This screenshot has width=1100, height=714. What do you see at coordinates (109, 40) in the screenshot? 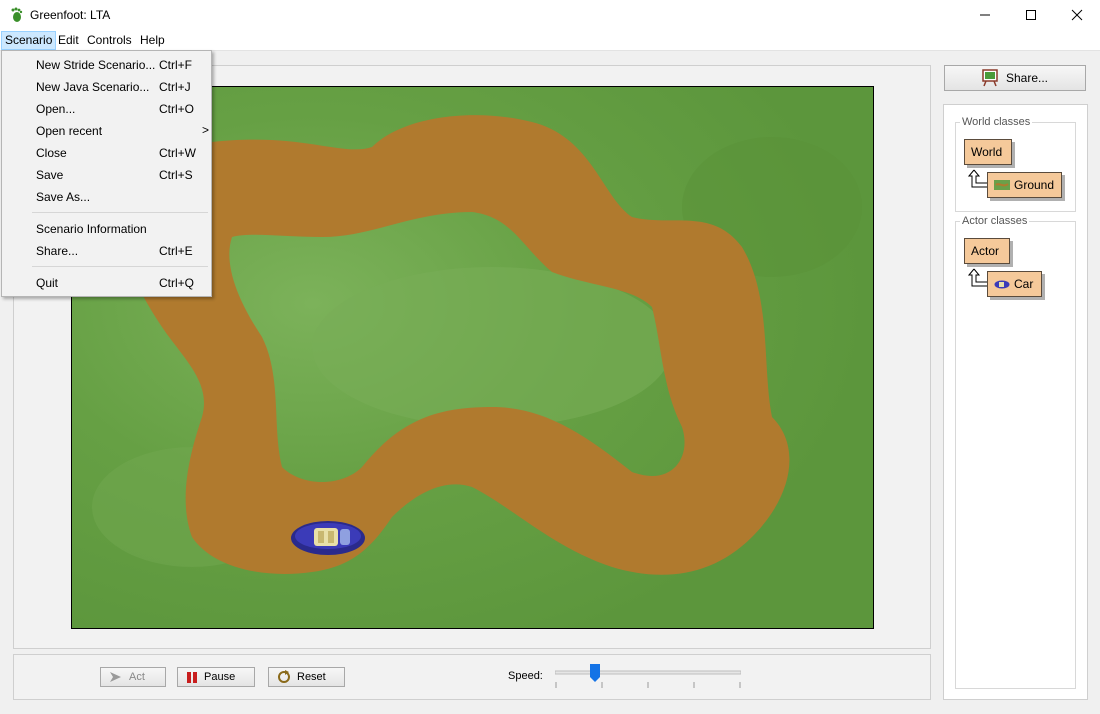
I see `menu-controls: Controls` at bounding box center [109, 40].